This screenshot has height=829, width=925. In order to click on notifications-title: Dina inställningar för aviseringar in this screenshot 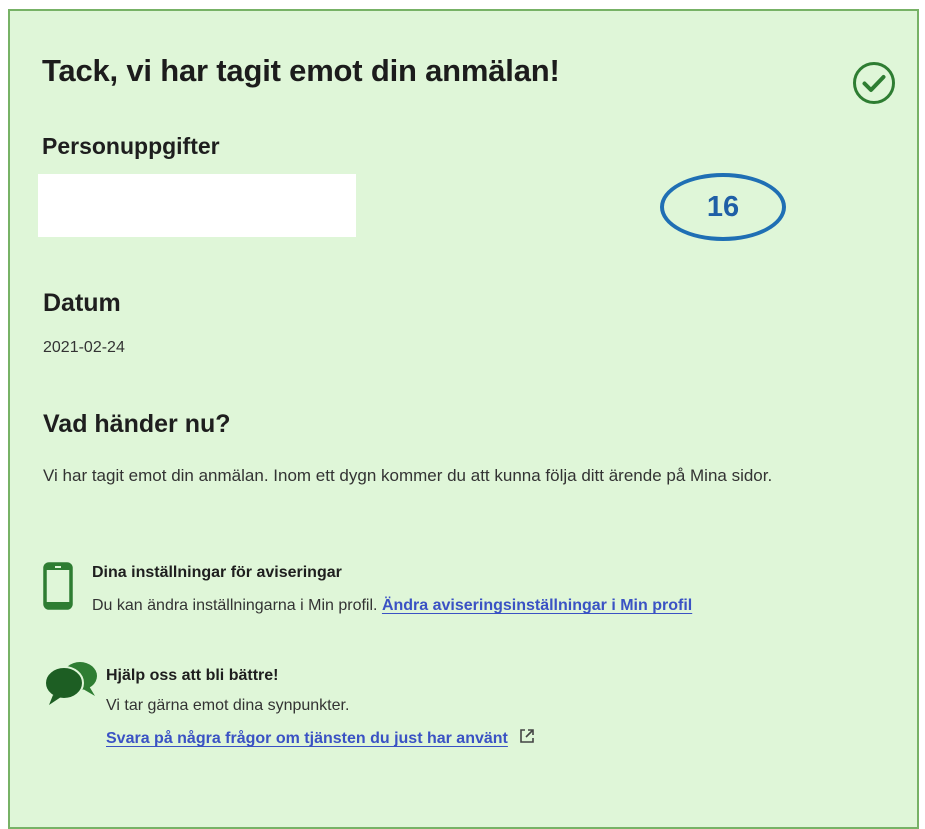, I will do `click(217, 572)`.